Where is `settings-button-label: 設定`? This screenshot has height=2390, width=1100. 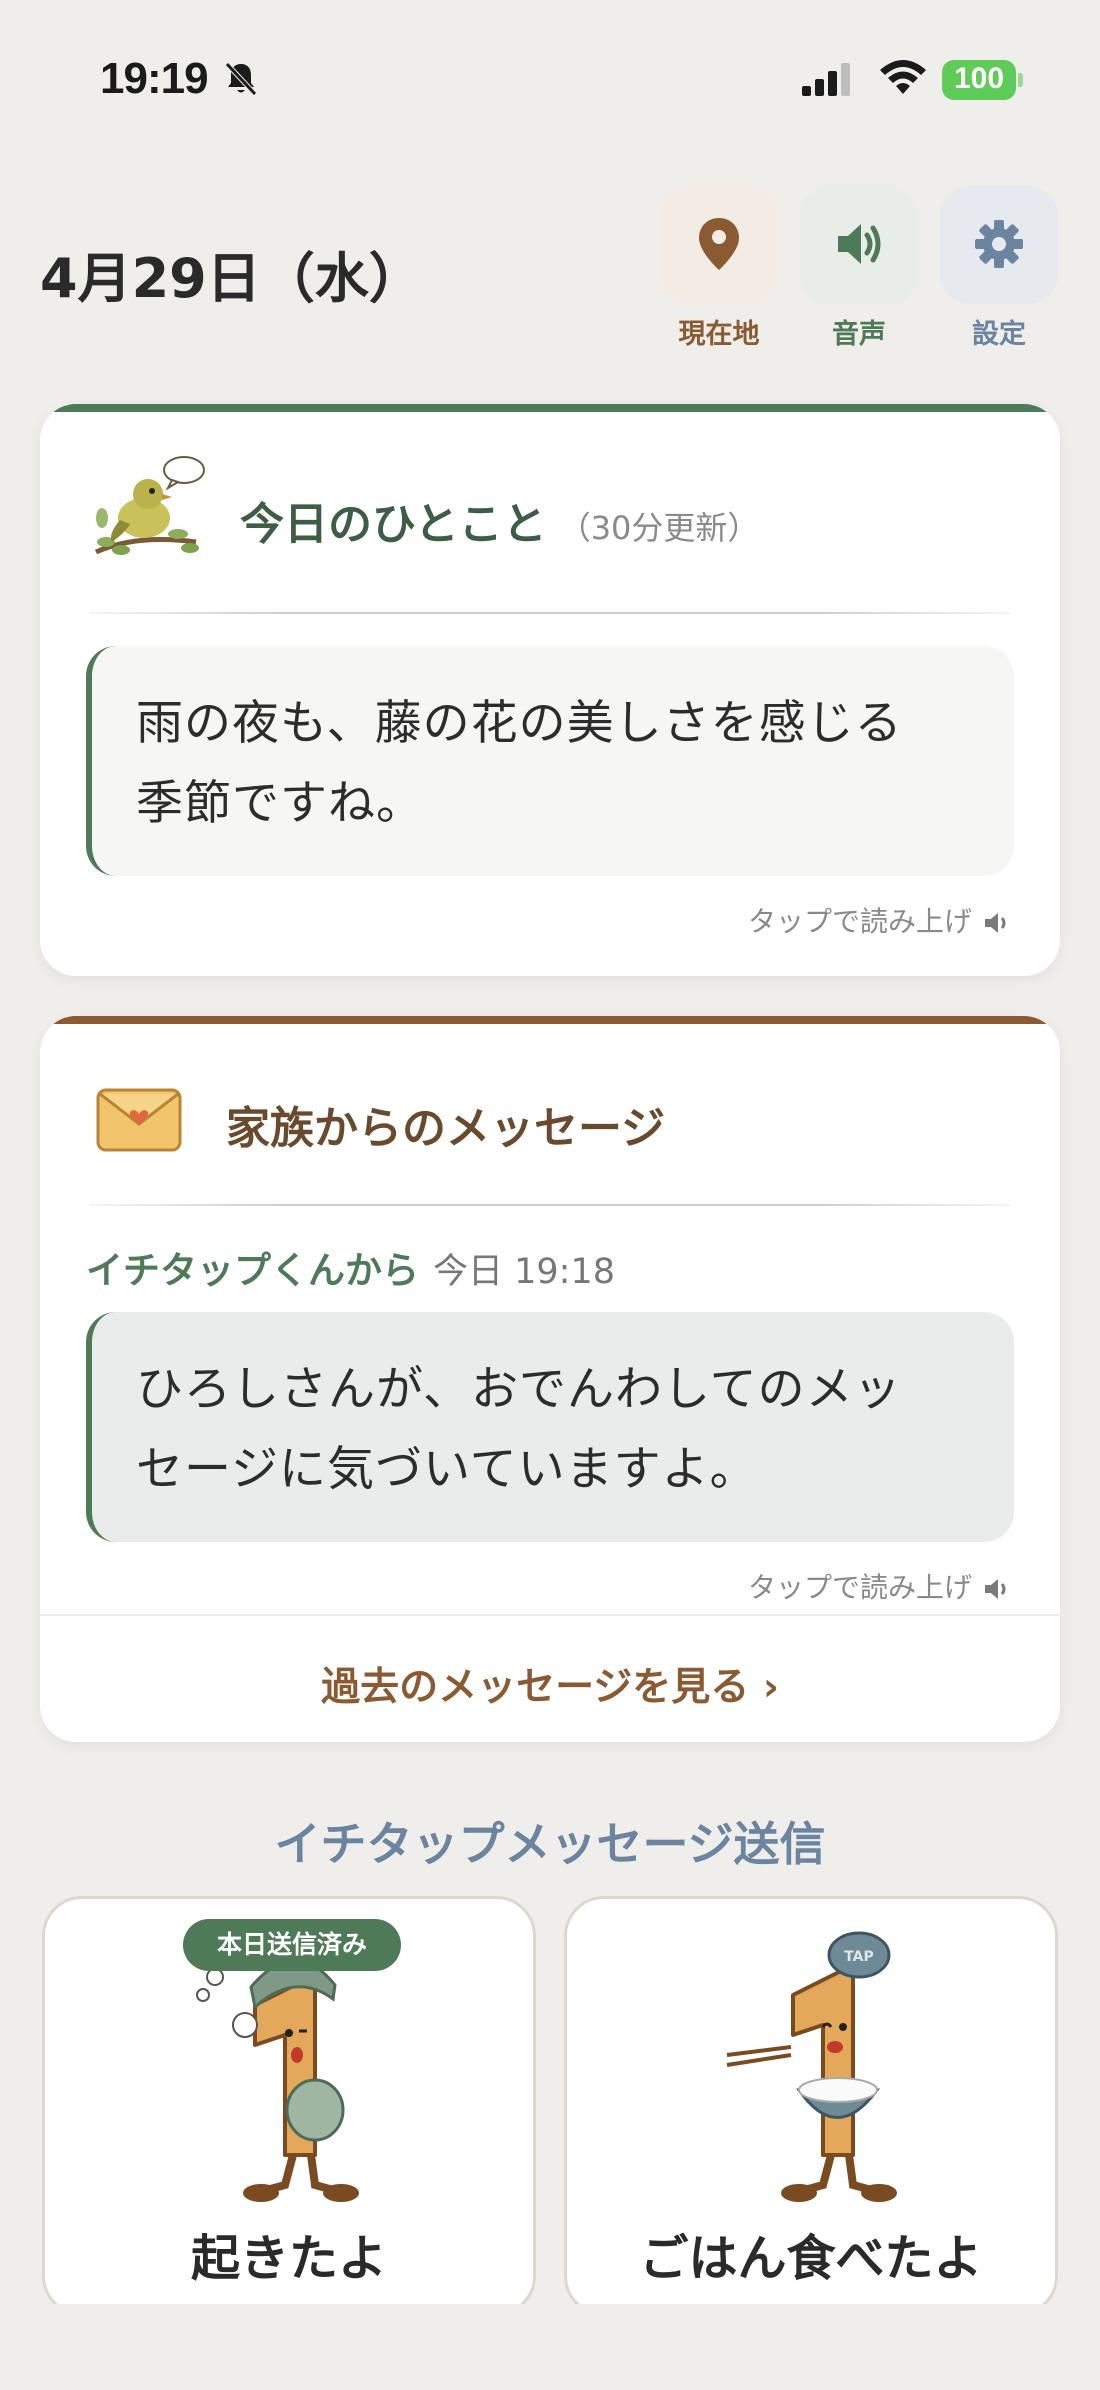
settings-button-label: 設定 is located at coordinates (999, 331).